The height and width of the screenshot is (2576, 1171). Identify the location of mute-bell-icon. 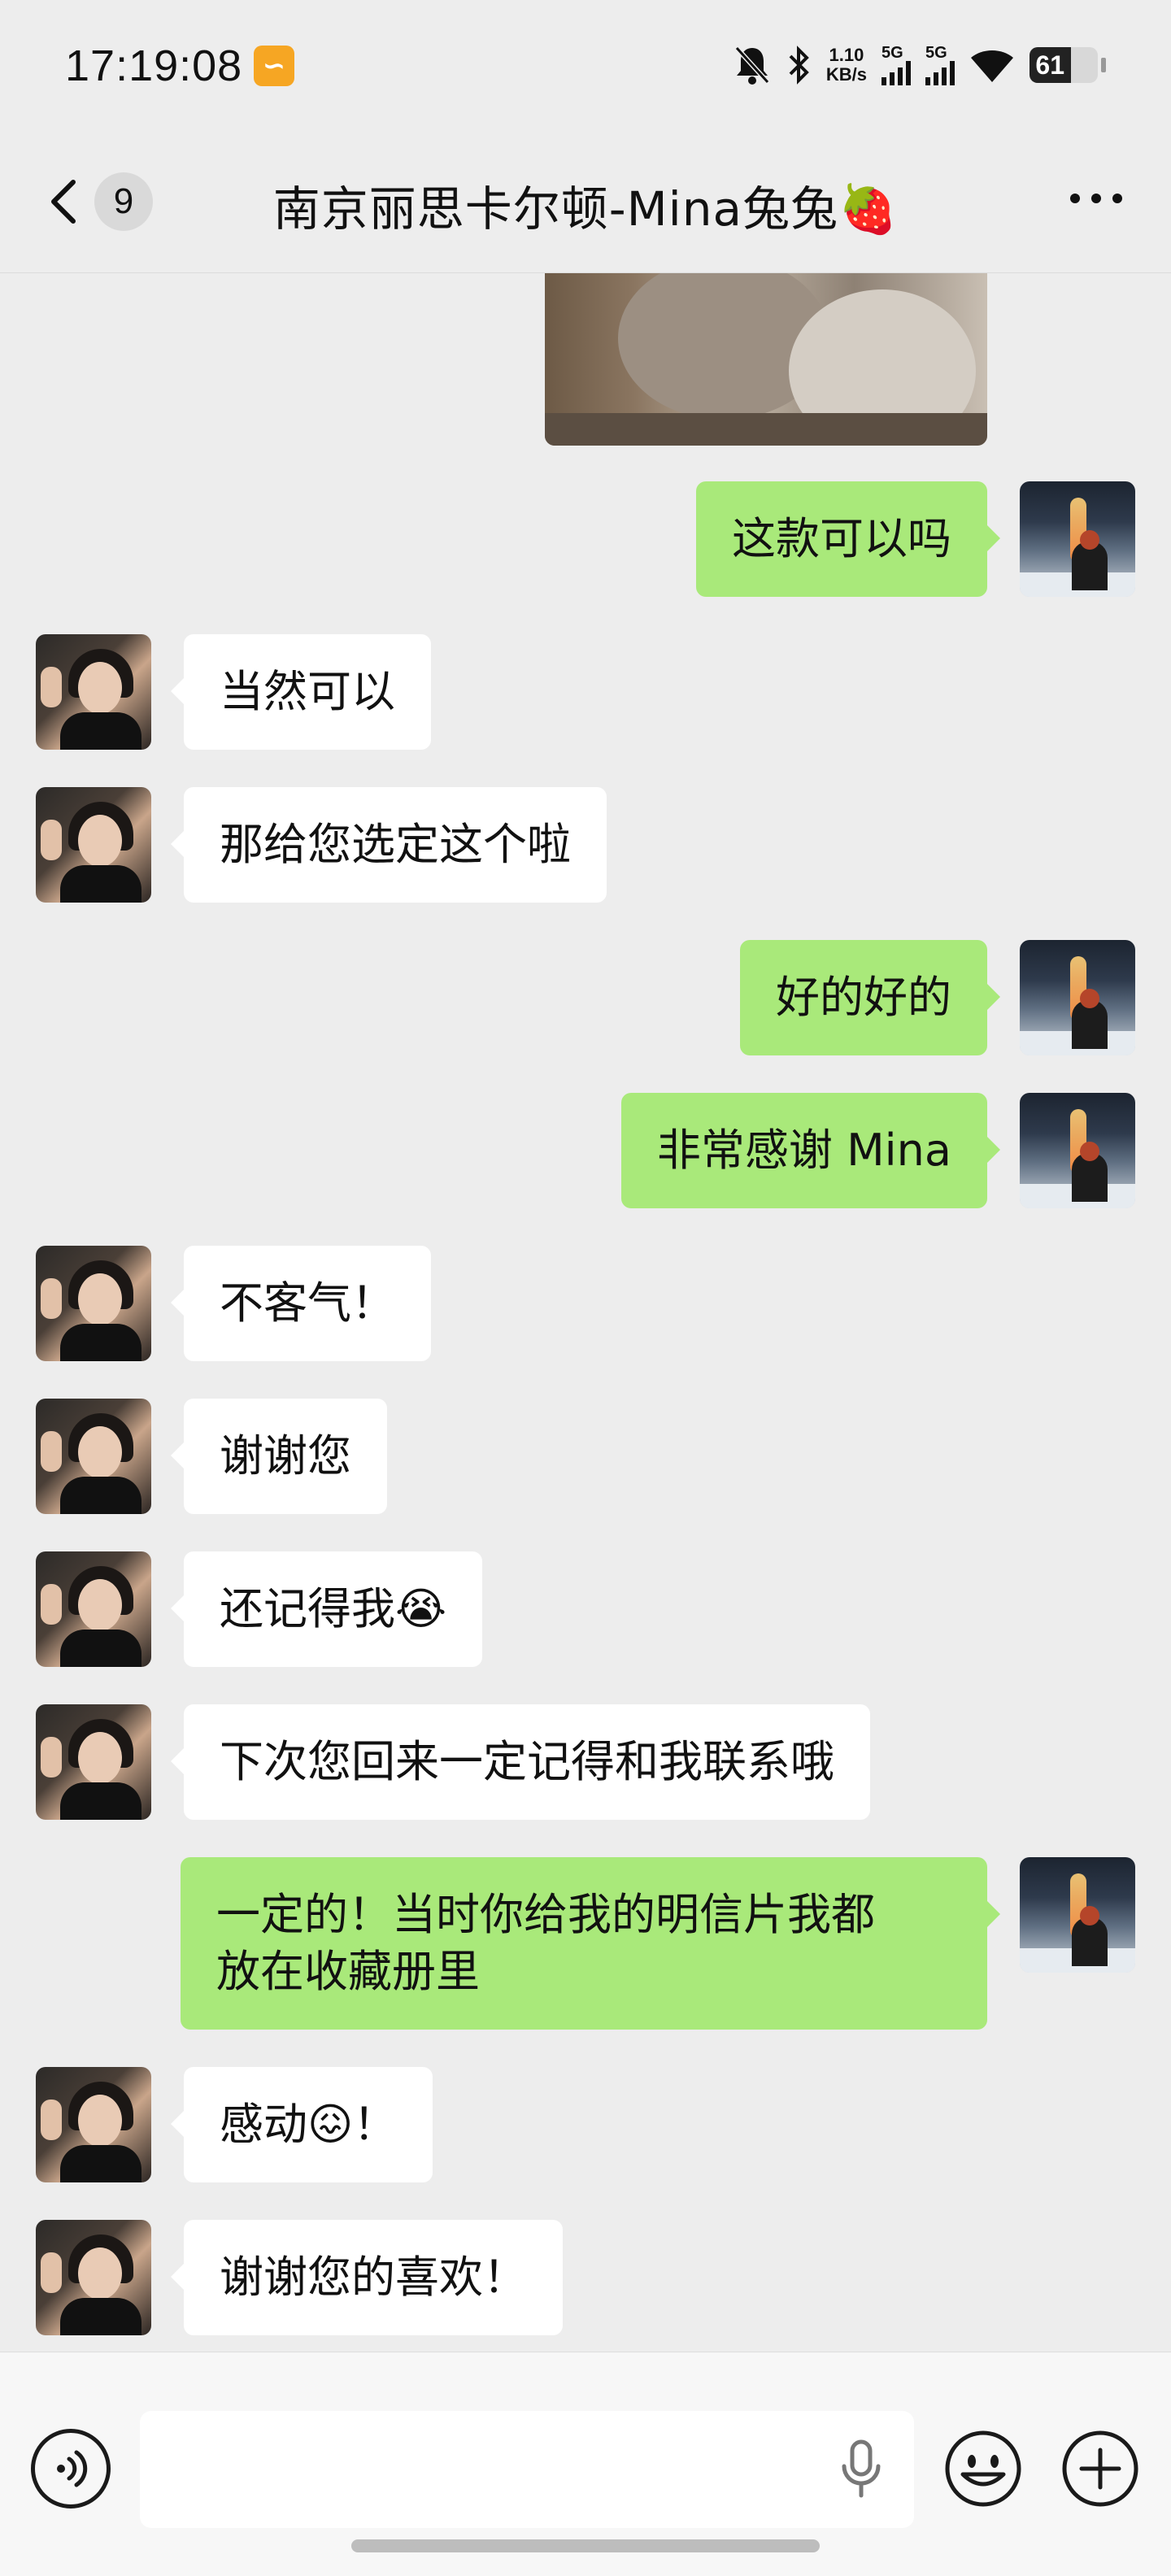
(753, 65).